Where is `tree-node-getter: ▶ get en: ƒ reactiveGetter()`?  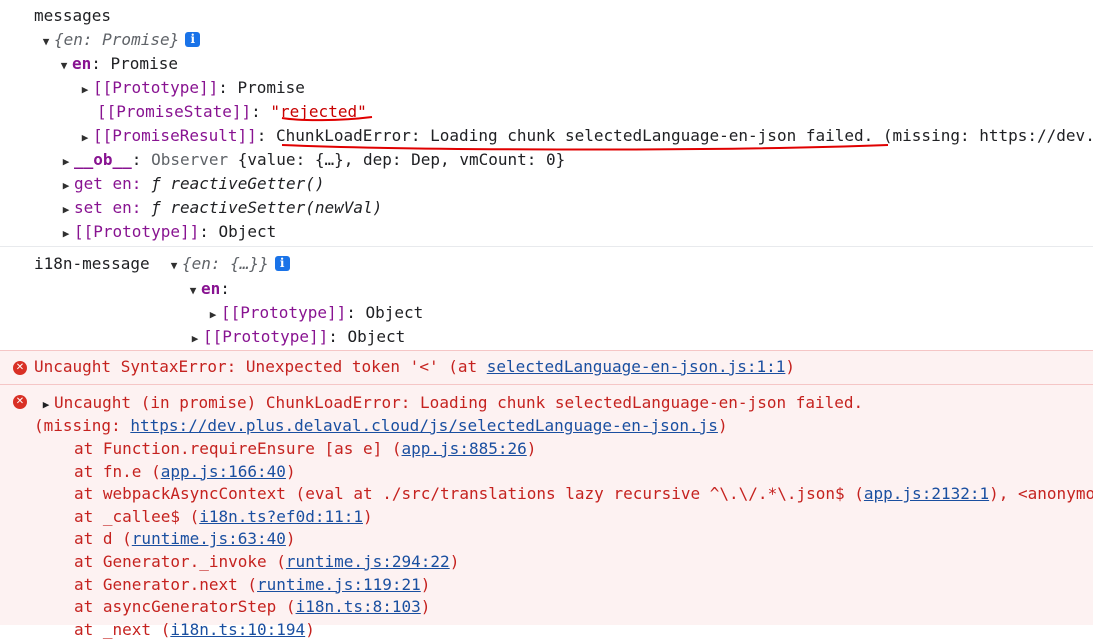
tree-node-getter: ▶ get en: ƒ reactiveGetter() is located at coordinates (575, 184).